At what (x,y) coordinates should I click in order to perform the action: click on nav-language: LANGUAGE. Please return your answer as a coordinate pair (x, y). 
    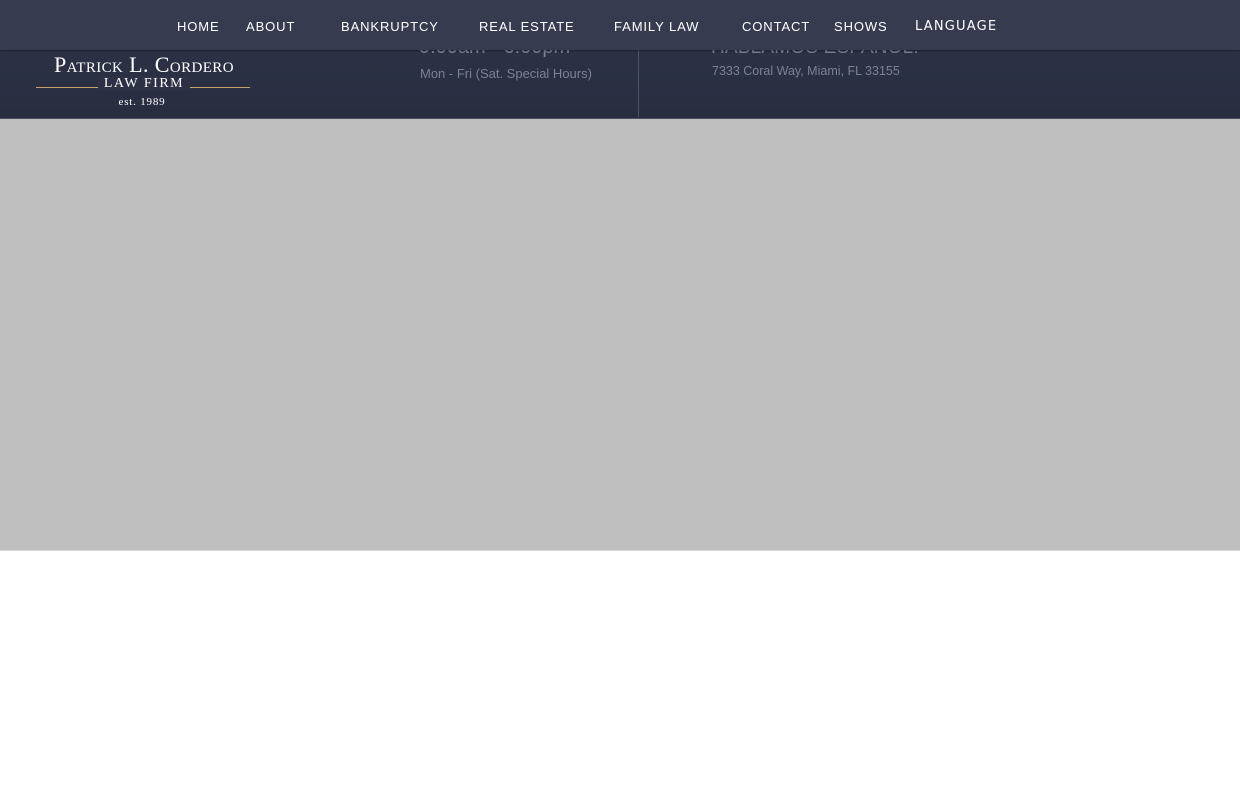
    Looking at the image, I should click on (956, 25).